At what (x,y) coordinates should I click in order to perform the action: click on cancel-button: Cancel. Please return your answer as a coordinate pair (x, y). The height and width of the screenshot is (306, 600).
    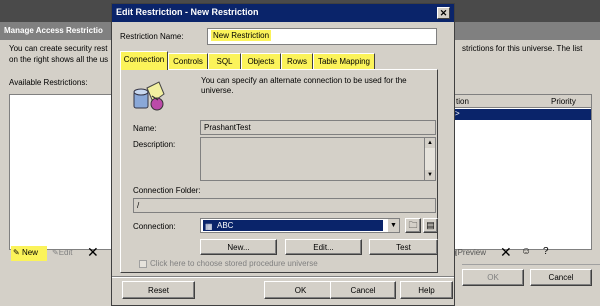
    Looking at the image, I should click on (363, 290).